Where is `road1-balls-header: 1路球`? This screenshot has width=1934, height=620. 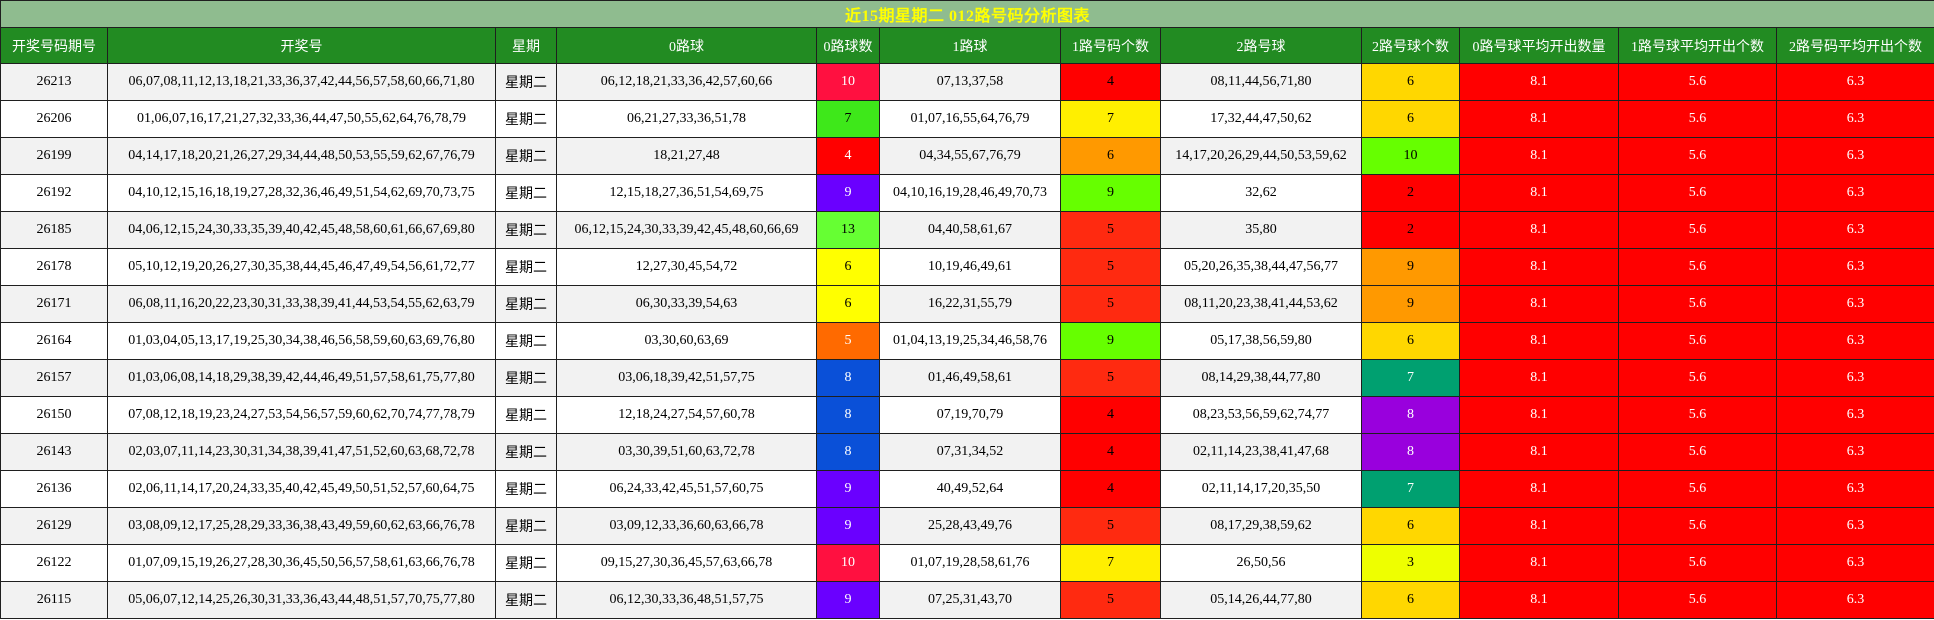 road1-balls-header: 1路球 is located at coordinates (970, 45).